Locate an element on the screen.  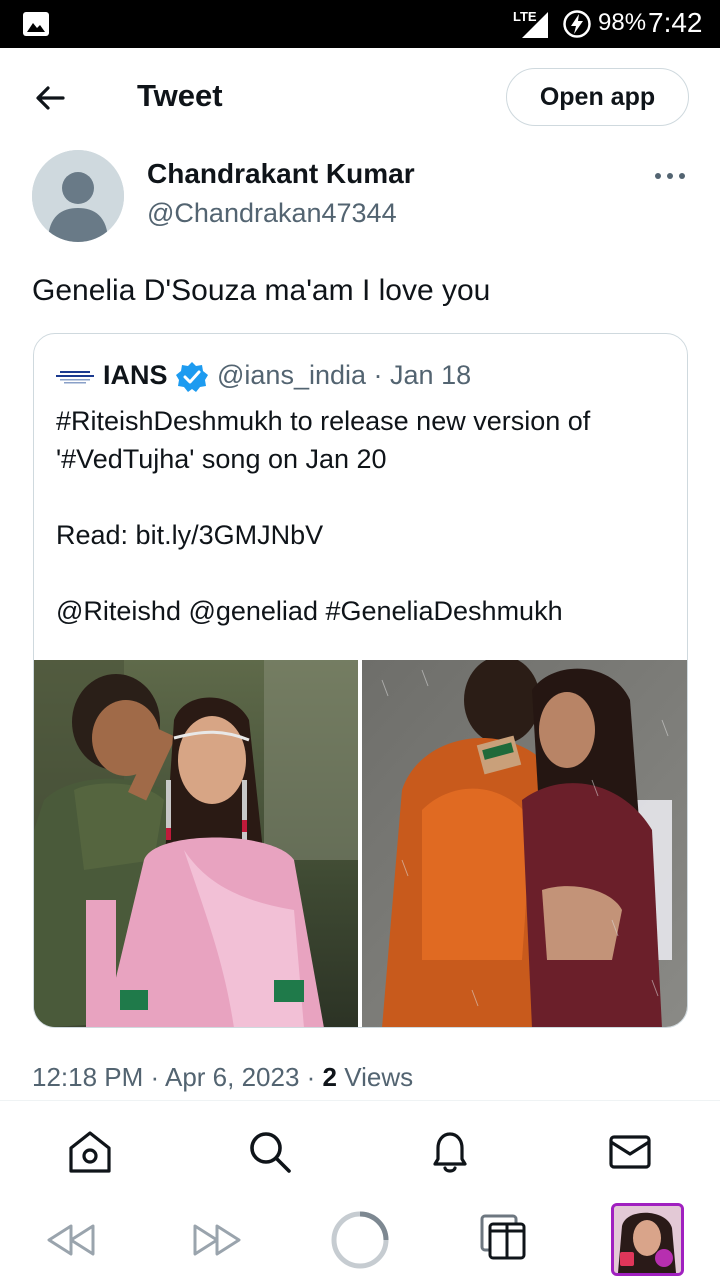
search-icon is located at coordinates (270, 1152).